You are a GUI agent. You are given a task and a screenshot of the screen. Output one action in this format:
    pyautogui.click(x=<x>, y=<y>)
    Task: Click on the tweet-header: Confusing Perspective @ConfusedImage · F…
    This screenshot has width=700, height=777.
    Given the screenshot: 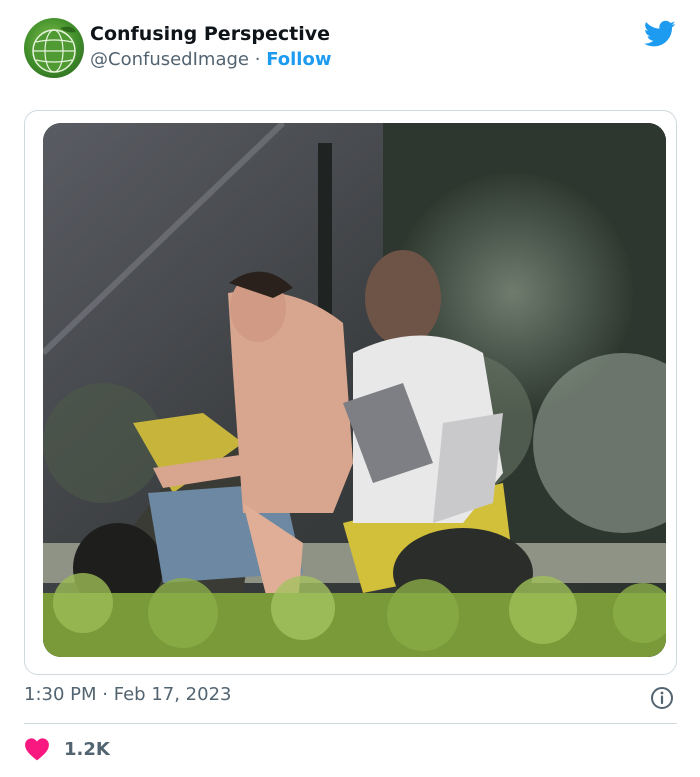 What is the action you would take?
    pyautogui.click(x=350, y=49)
    